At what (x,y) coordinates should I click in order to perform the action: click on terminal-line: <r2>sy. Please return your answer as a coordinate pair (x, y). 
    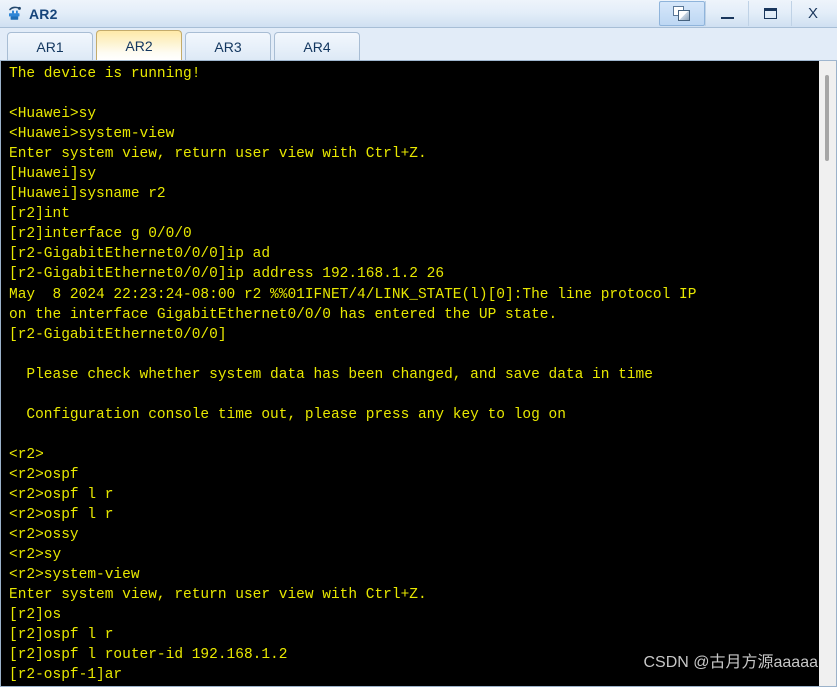
    Looking at the image, I should click on (35, 555).